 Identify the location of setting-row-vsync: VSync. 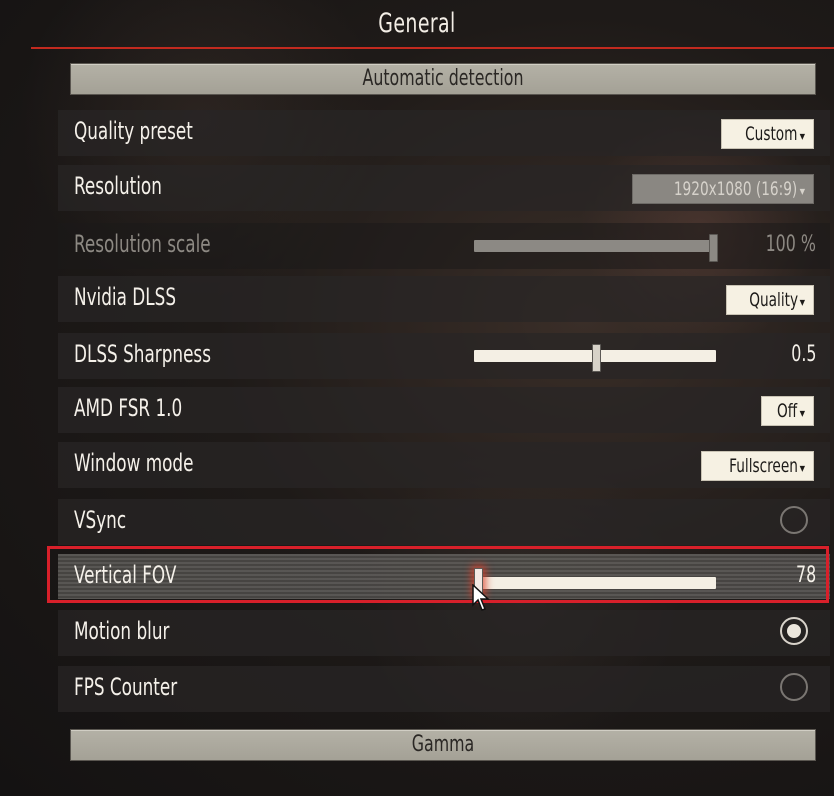
(444, 522).